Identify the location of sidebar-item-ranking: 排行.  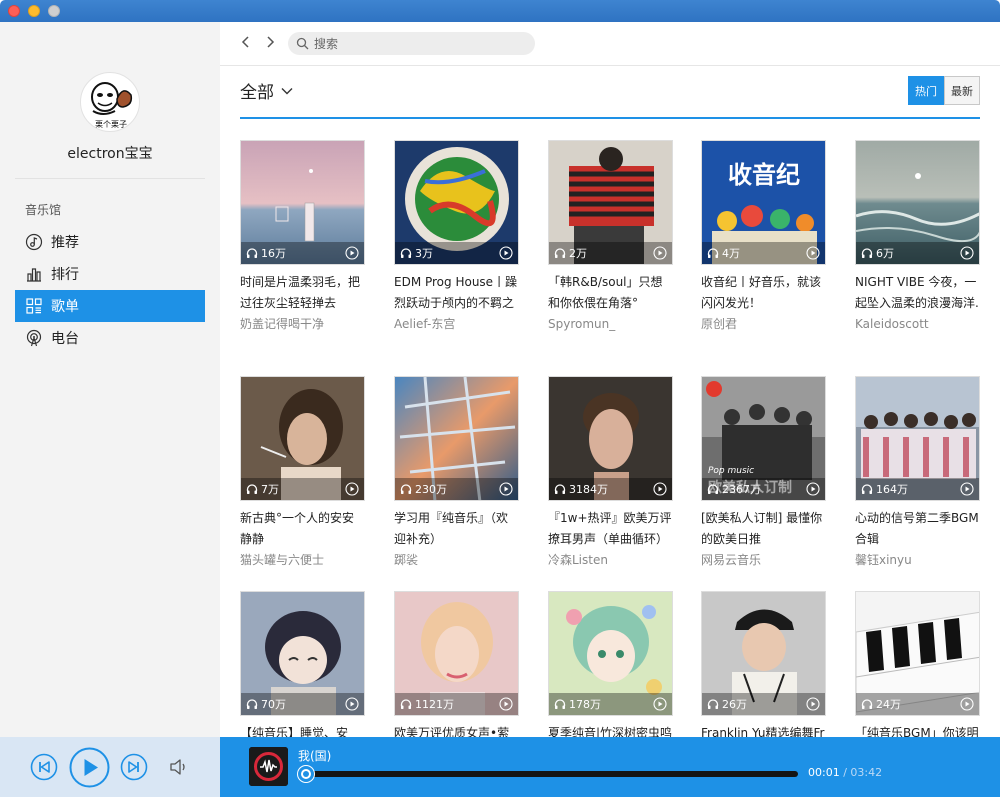
(110, 274).